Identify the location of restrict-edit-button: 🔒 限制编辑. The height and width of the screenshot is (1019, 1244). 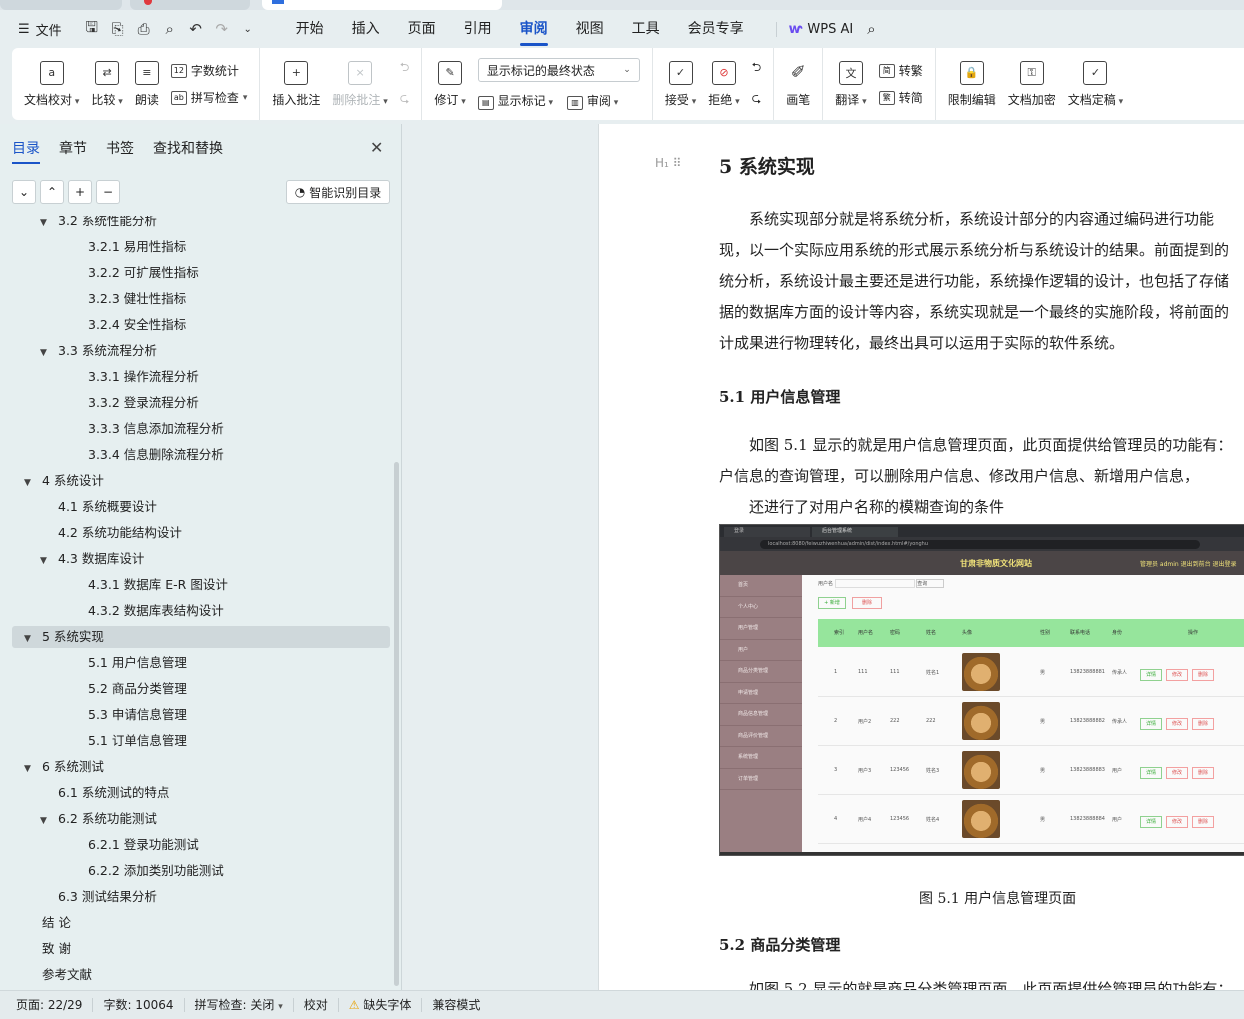
(972, 84).